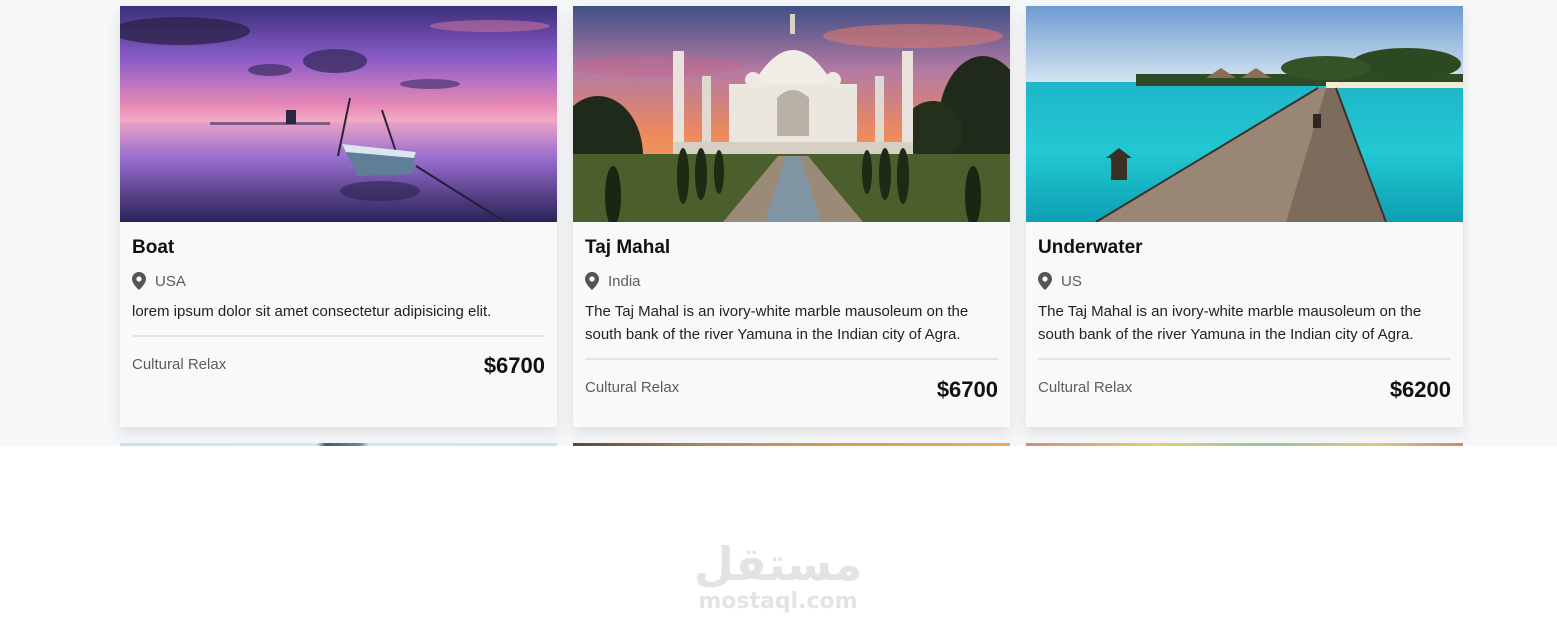 The width and height of the screenshot is (1557, 626). What do you see at coordinates (1090, 247) in the screenshot?
I see `card-title: Underwater` at bounding box center [1090, 247].